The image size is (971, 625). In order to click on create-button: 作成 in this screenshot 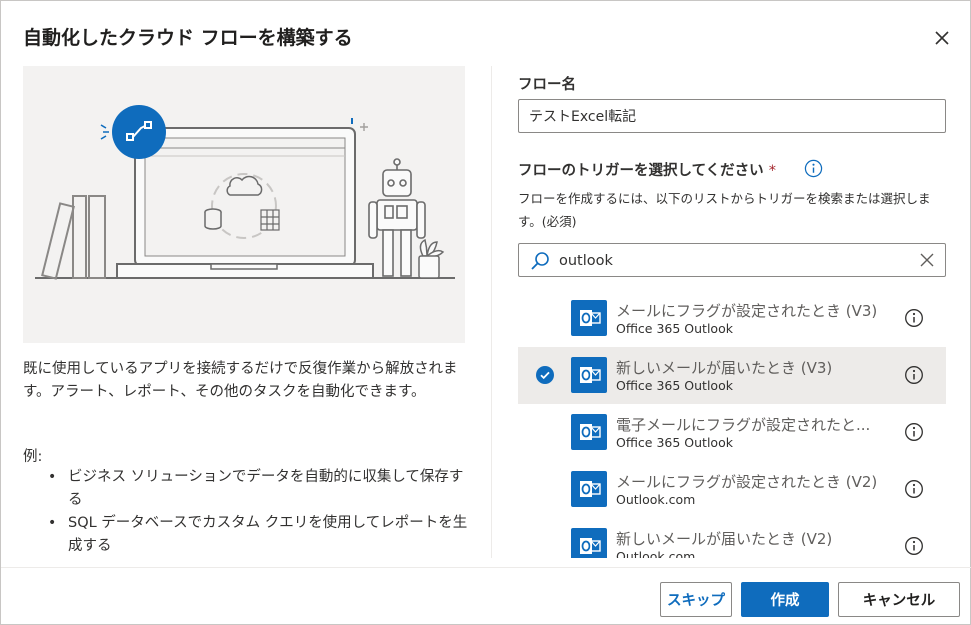, I will do `click(785, 599)`.